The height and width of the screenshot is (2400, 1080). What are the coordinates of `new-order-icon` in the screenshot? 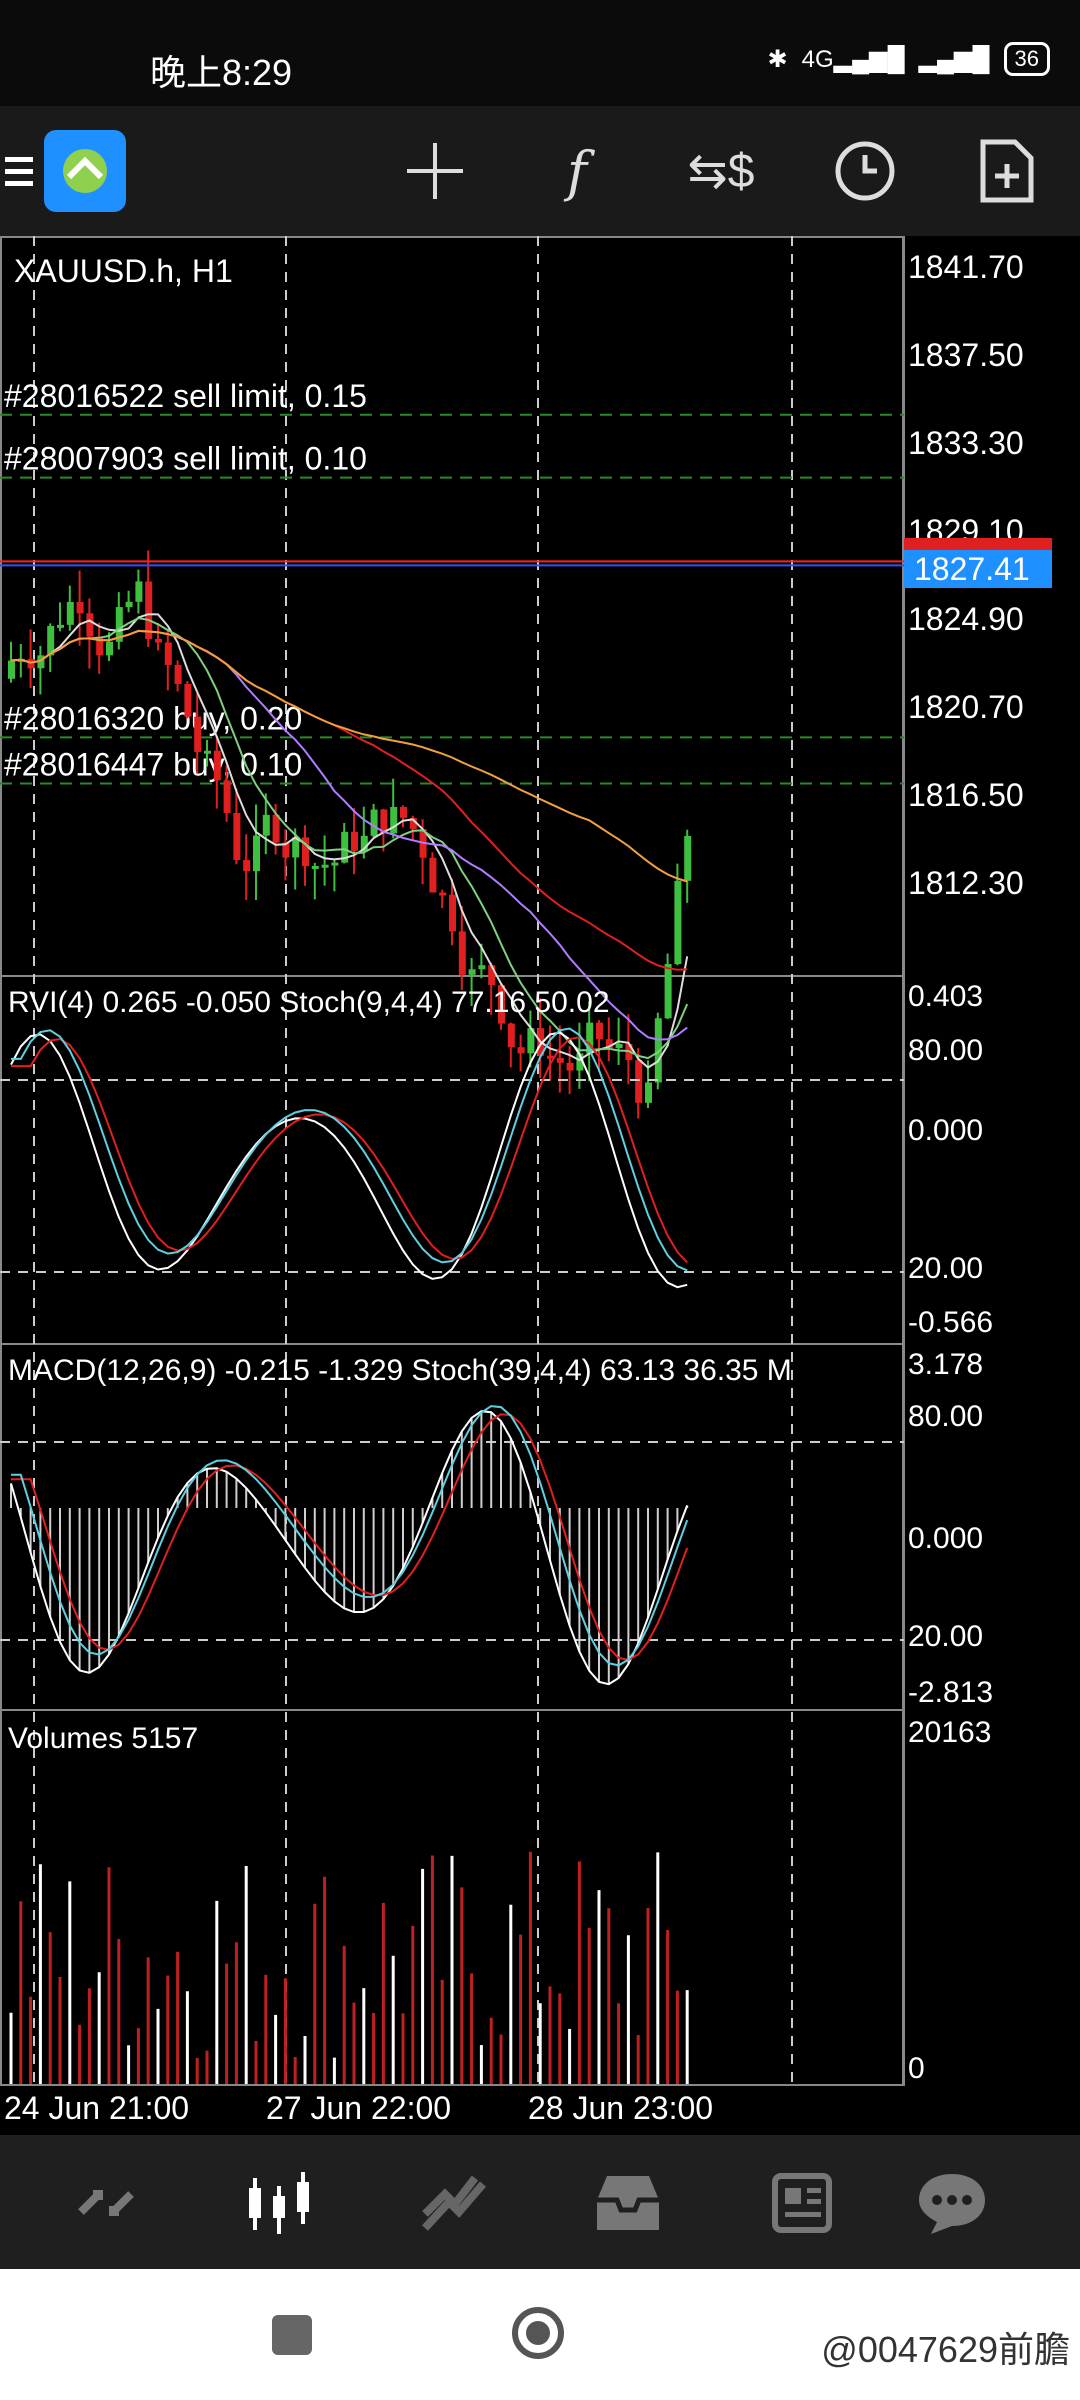 It's located at (1007, 171).